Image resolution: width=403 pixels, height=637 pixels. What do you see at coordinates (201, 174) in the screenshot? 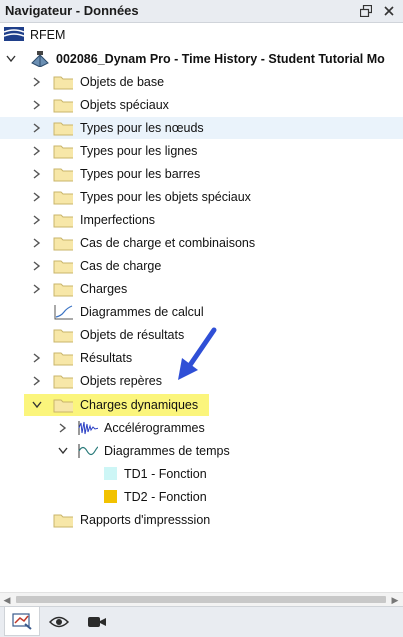
I see `tree-item-types-barres: Types pour les barres` at bounding box center [201, 174].